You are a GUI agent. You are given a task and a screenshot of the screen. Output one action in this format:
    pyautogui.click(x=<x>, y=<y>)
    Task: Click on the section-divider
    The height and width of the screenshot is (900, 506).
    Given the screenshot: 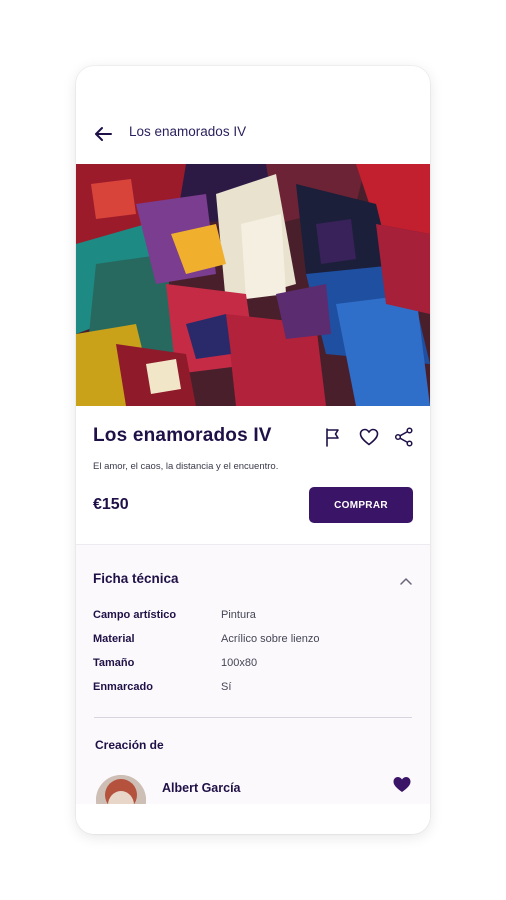 What is the action you would take?
    pyautogui.click(x=253, y=717)
    